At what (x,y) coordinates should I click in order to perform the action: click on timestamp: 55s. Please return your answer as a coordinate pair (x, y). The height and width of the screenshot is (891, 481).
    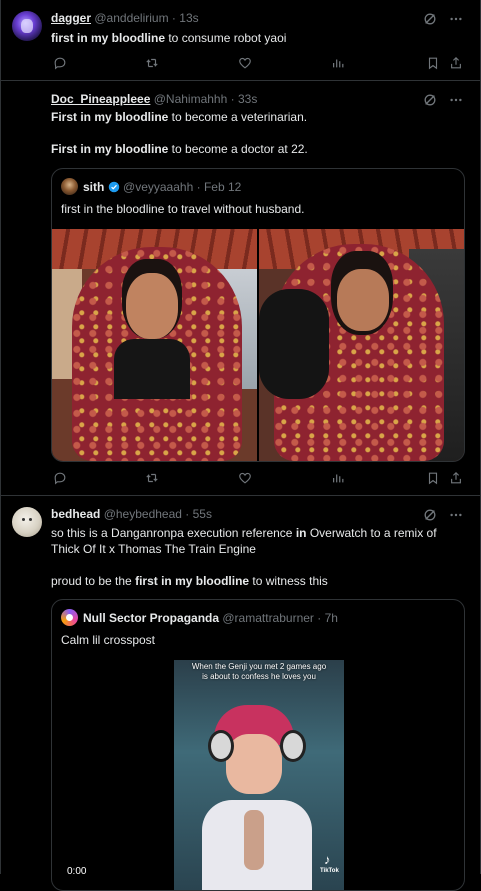
    Looking at the image, I should click on (202, 514).